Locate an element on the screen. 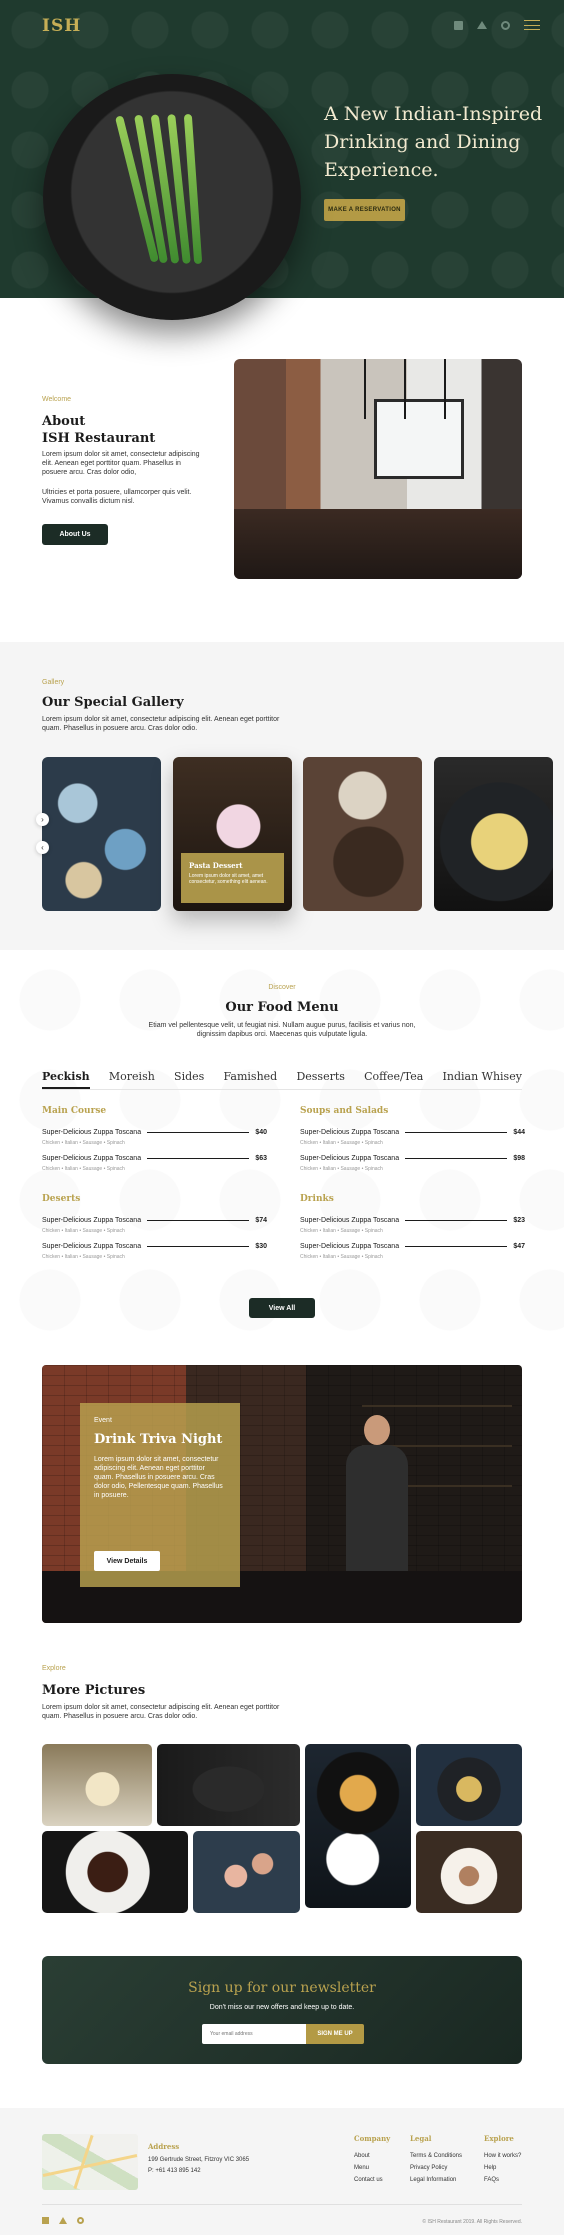 This screenshot has height=2235, width=564. tab-famished: Famished is located at coordinates (251, 1079).